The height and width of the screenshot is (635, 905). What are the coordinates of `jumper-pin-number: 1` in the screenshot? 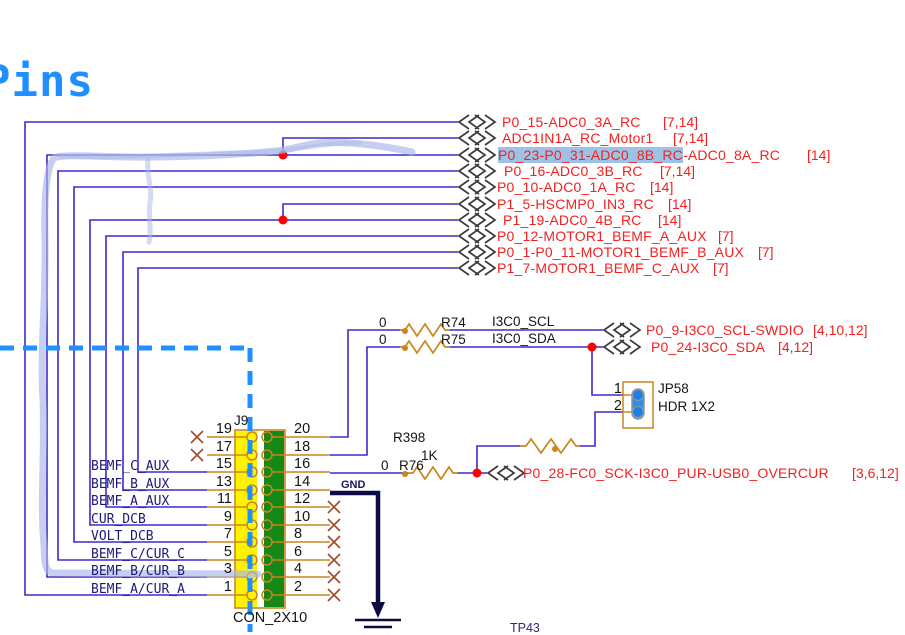 It's located at (617, 389).